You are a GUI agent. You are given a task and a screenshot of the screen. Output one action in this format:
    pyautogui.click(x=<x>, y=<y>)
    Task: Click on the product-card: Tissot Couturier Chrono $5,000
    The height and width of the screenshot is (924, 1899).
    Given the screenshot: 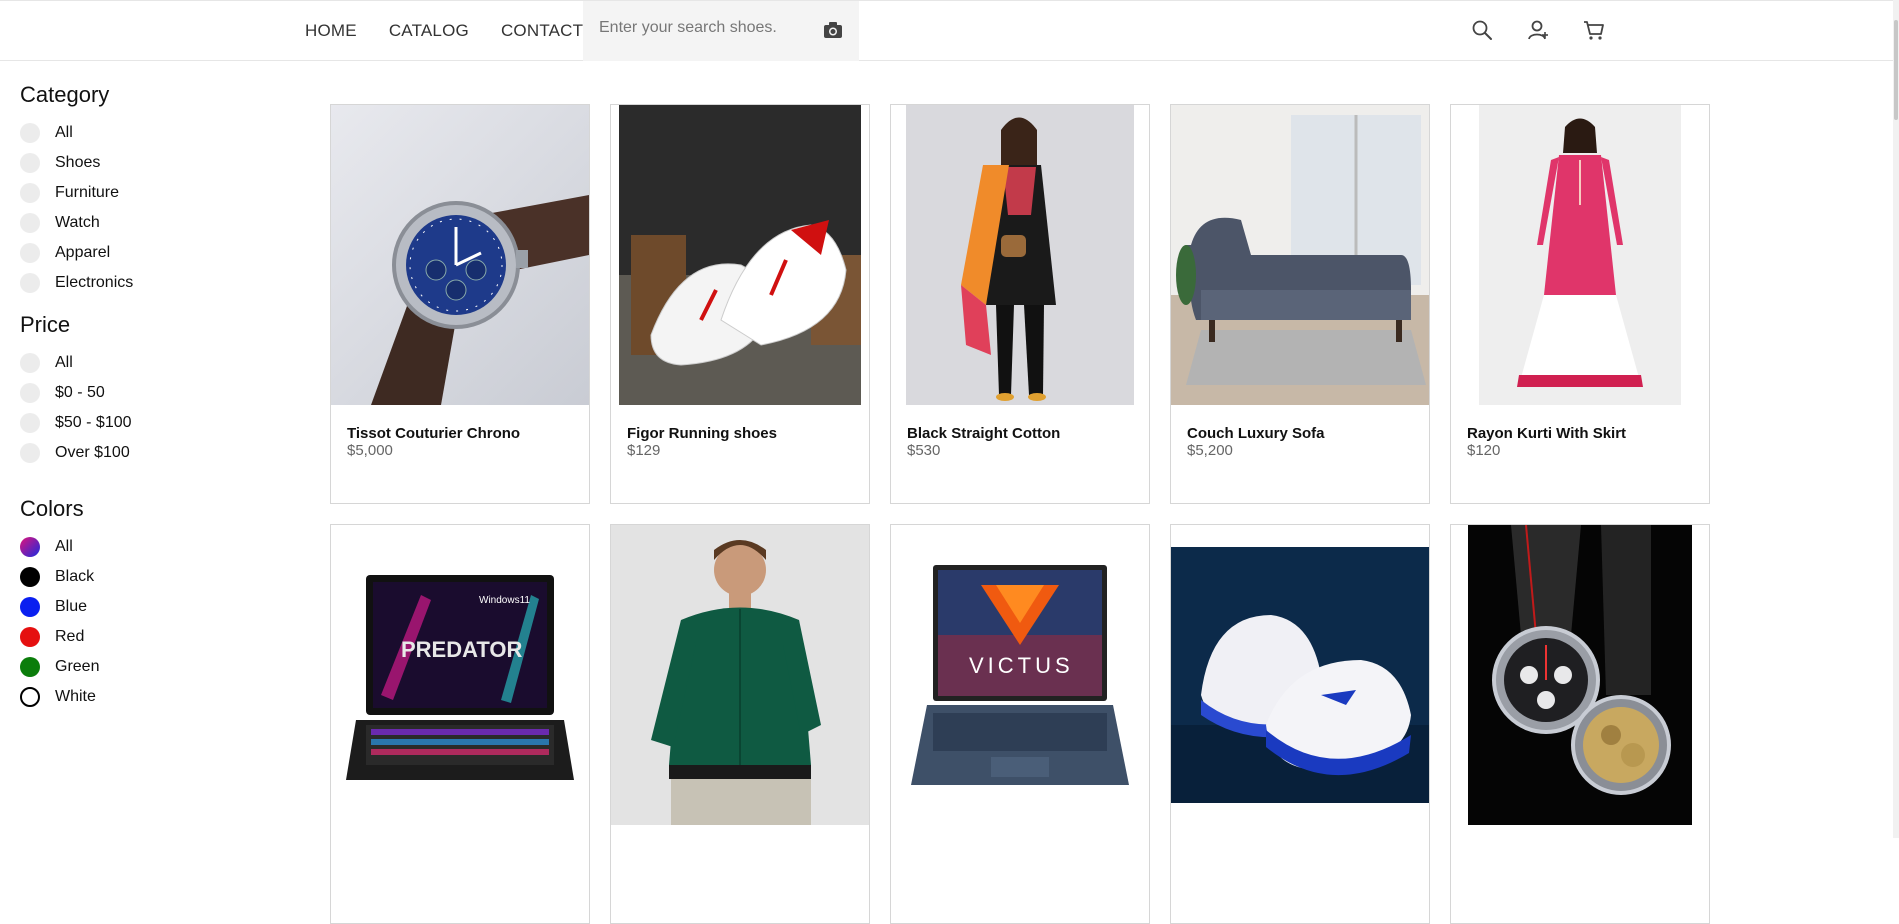 What is the action you would take?
    pyautogui.click(x=460, y=304)
    